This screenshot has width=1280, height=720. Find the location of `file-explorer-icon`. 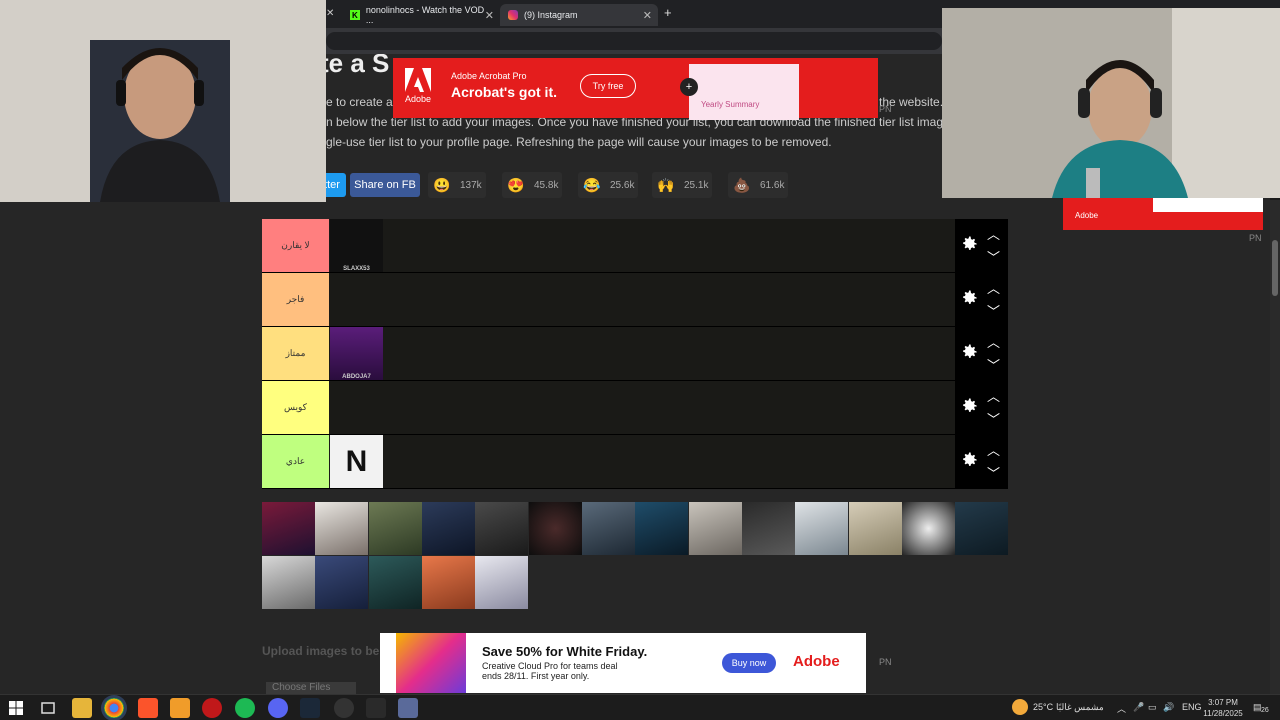

file-explorer-icon is located at coordinates (82, 708).